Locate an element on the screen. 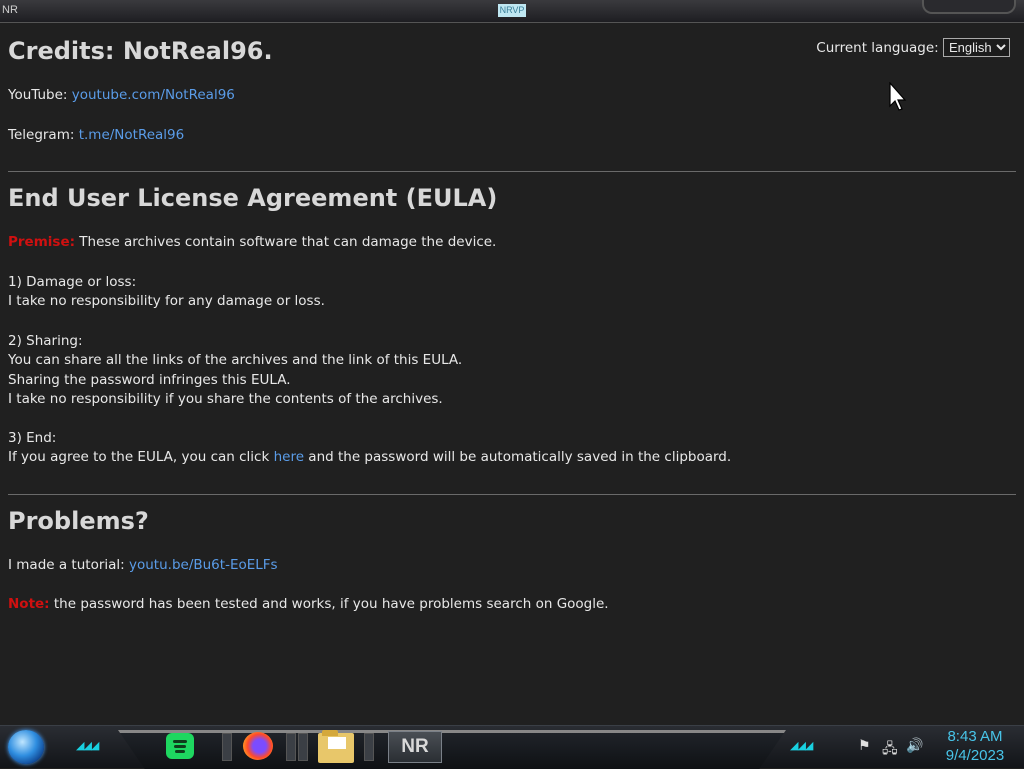  firefox-icon is located at coordinates (259, 746).